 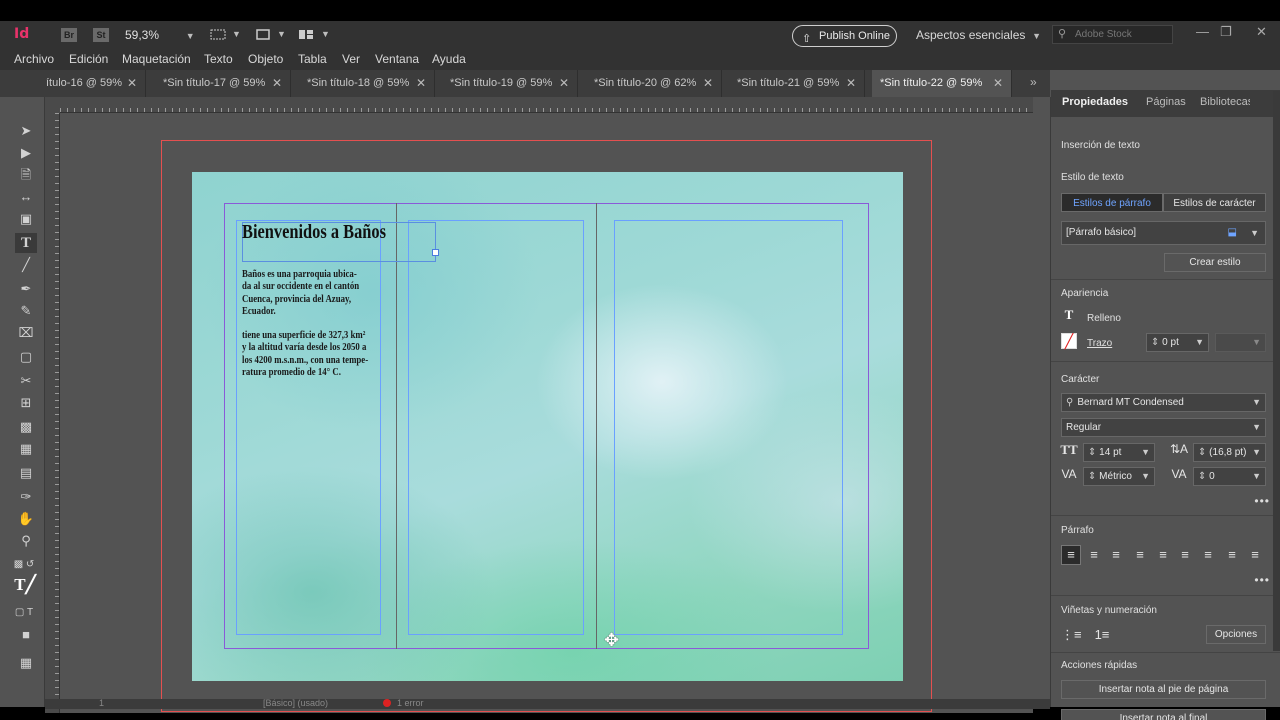 I want to click on ruler-origin, so click(x=52, y=105).